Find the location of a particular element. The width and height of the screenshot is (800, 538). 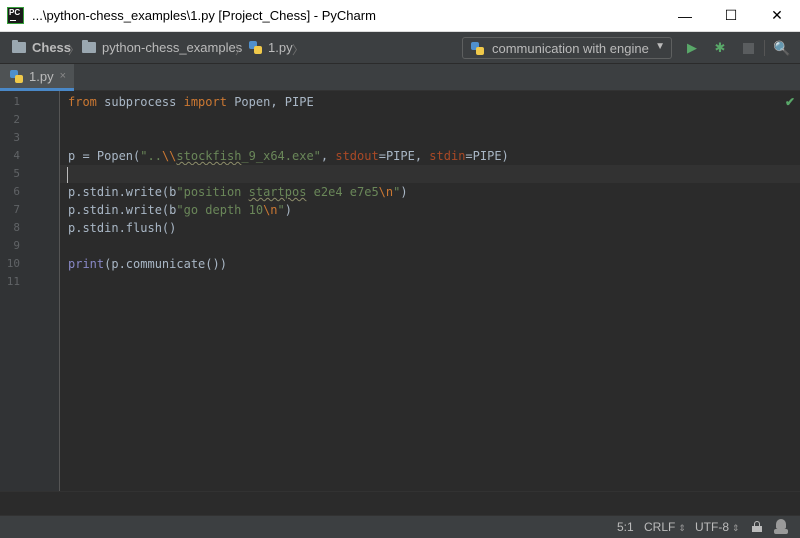

search-everywhere-button: 🔍 is located at coordinates (782, 48).